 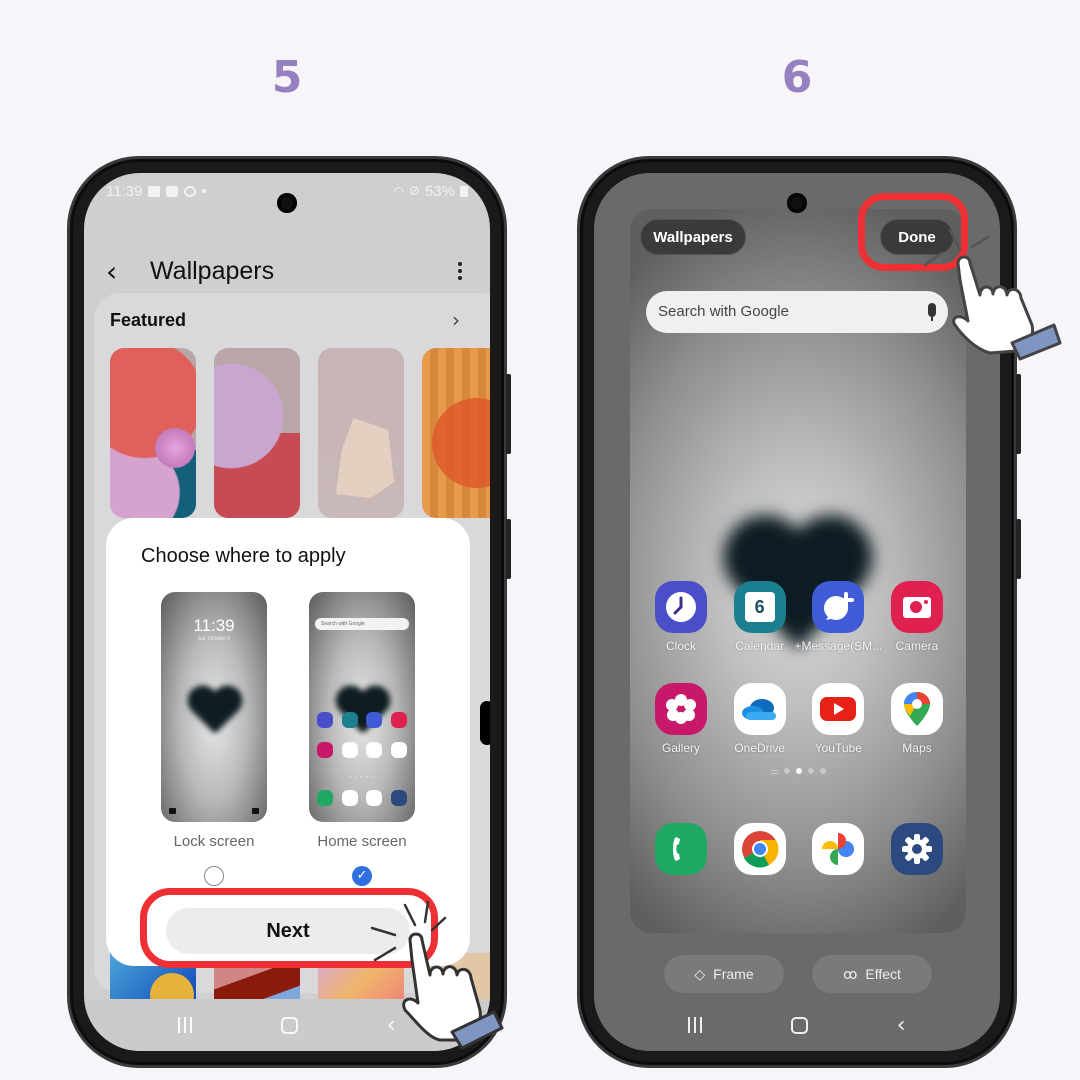 What do you see at coordinates (759, 646) in the screenshot?
I see `app-label: Calendar` at bounding box center [759, 646].